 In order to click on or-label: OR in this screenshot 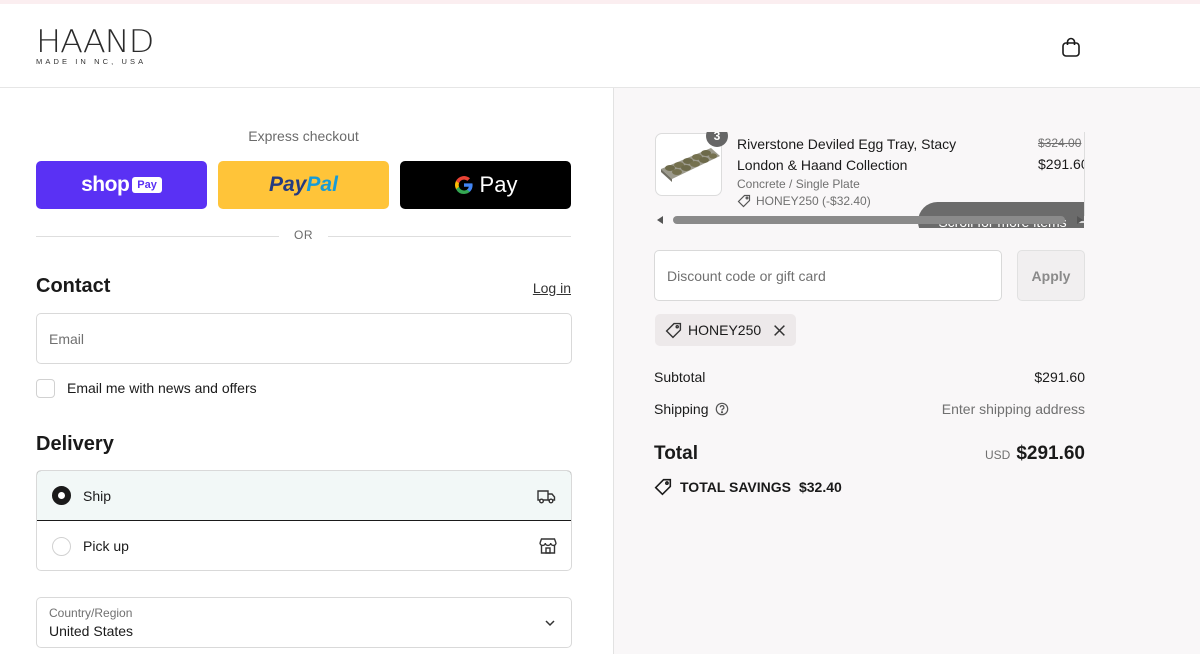, I will do `click(303, 235)`.